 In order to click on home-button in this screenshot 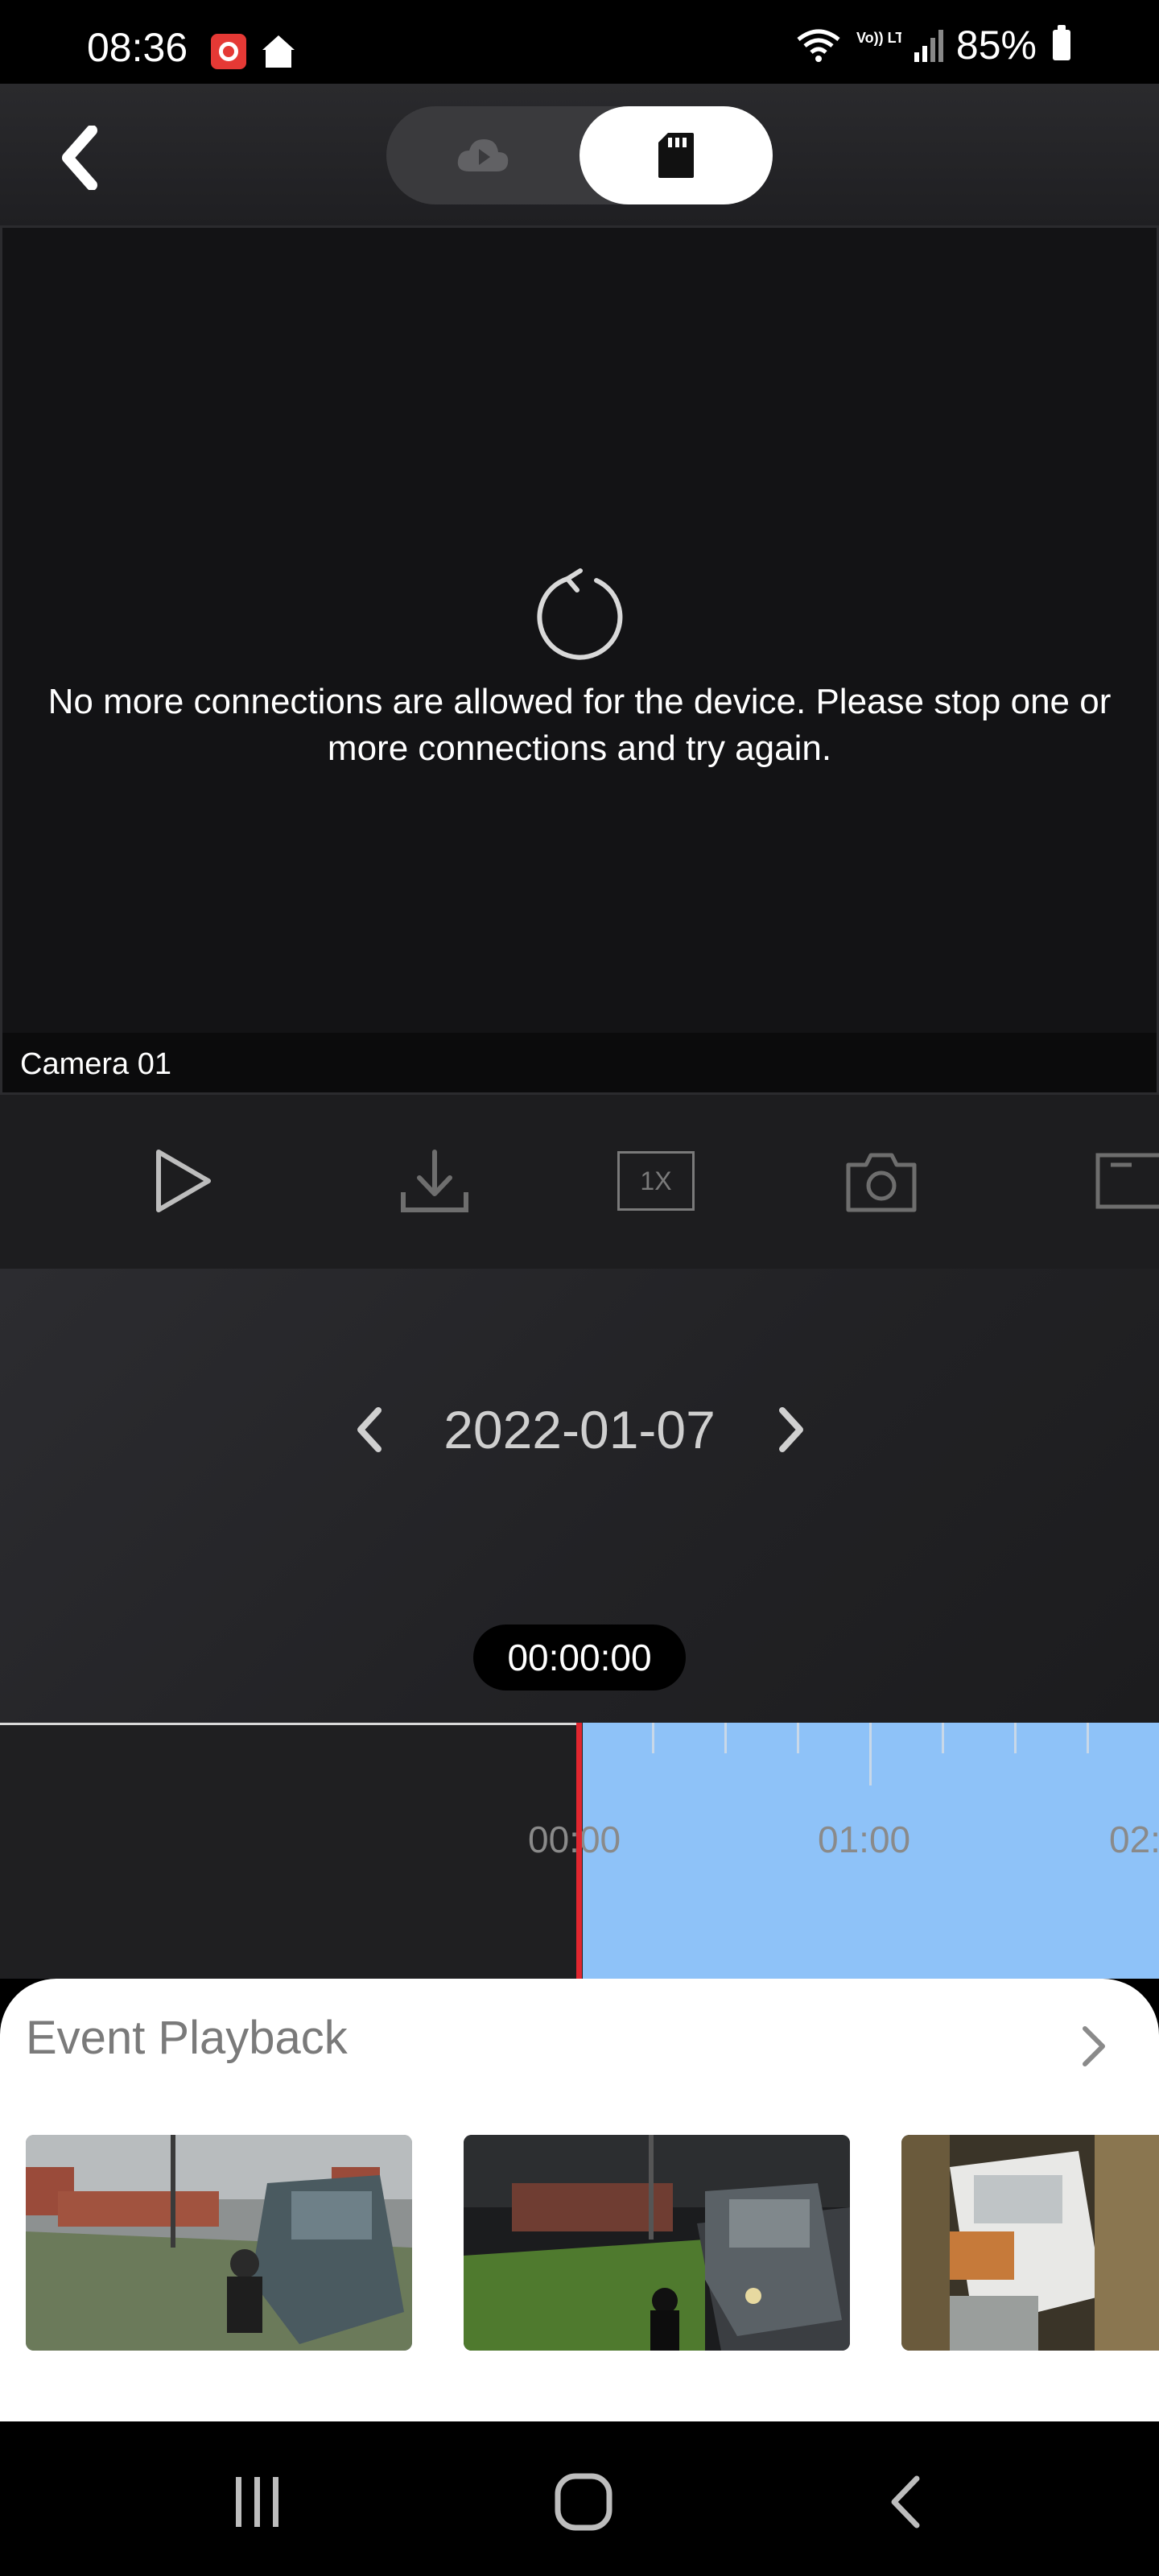, I will do `click(583, 2502)`.